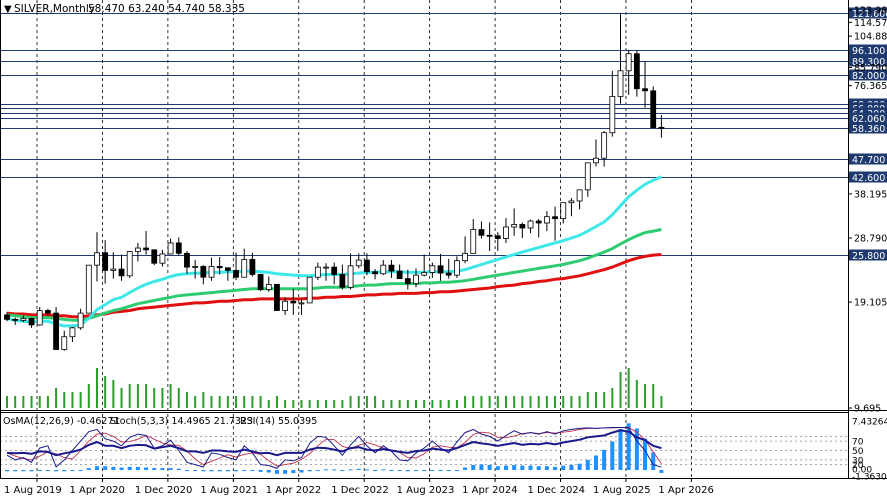  What do you see at coordinates (867, 409) in the screenshot?
I see `price-tick-label: 9.695` at bounding box center [867, 409].